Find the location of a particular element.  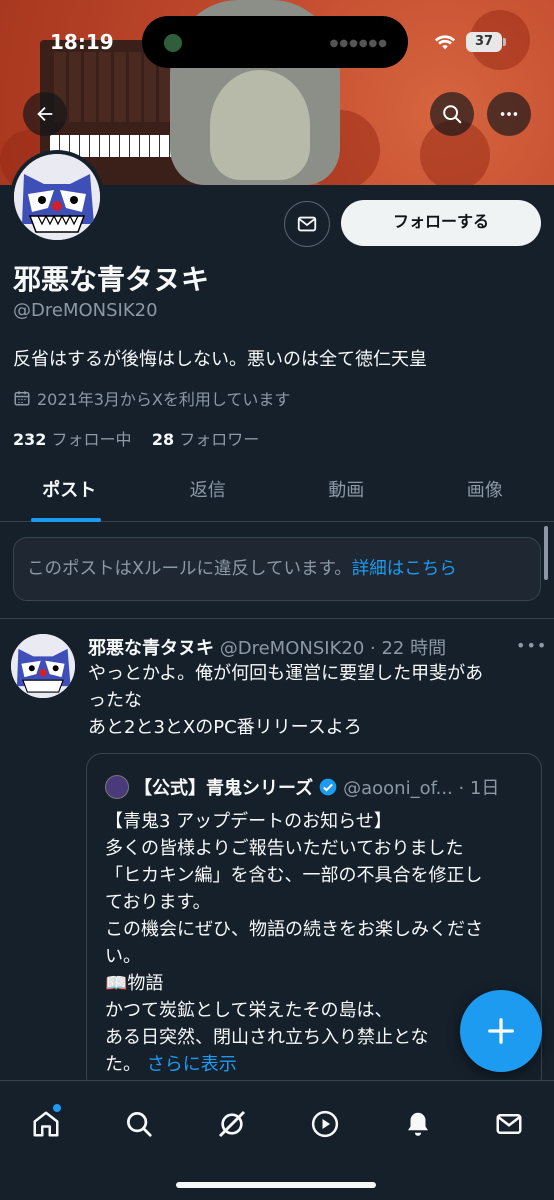

nav-grok is located at coordinates (232, 1124).